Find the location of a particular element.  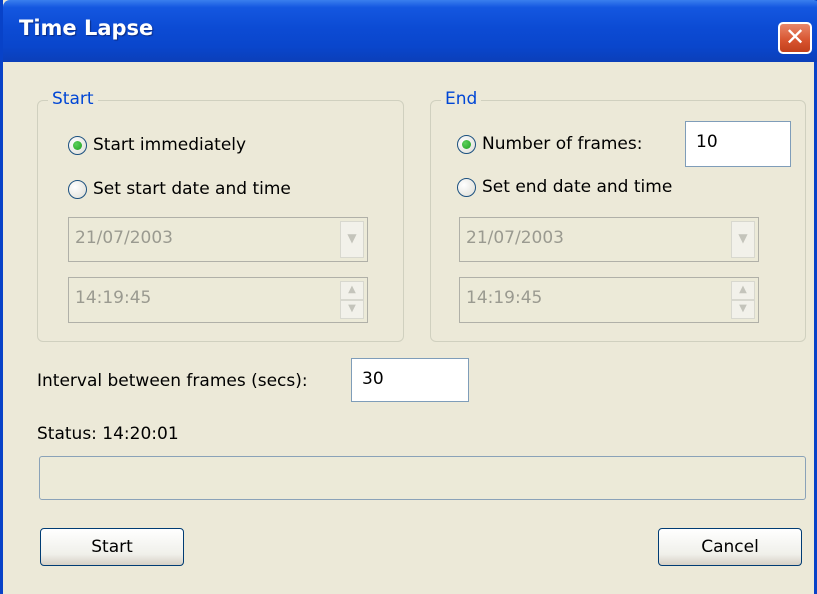

start-group-legend: Start is located at coordinates (73, 99).